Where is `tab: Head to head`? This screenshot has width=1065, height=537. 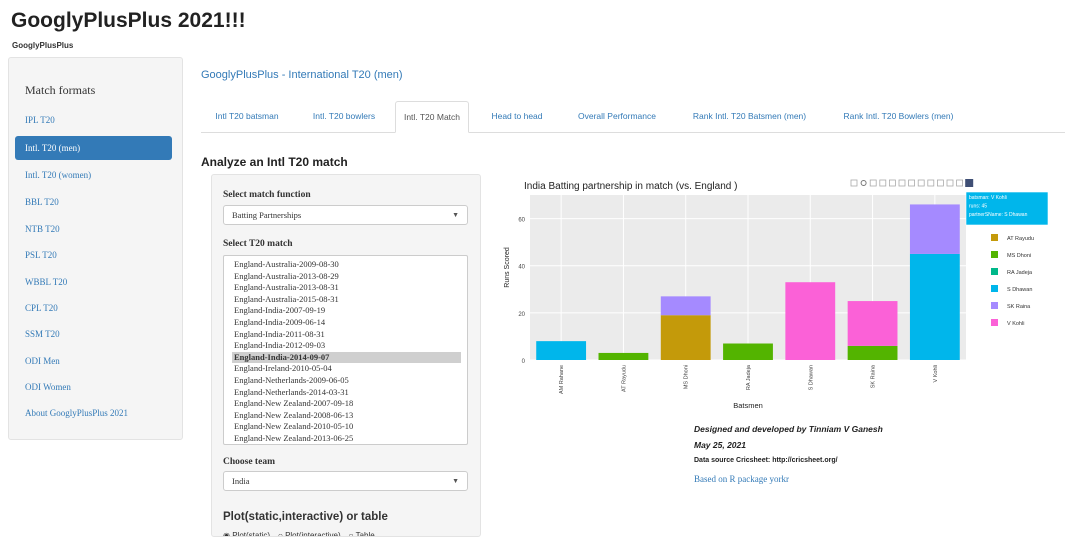
tab: Head to head is located at coordinates (517, 117).